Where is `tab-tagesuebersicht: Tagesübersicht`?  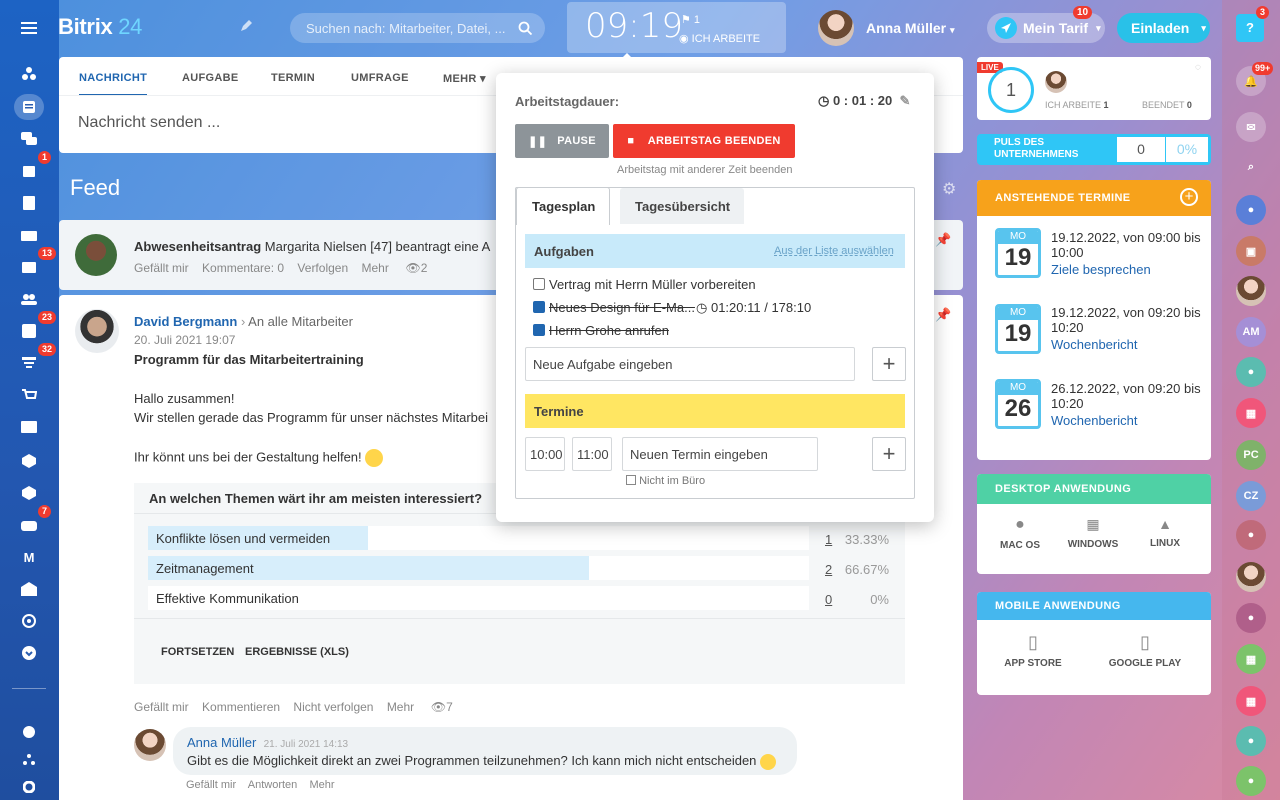 tab-tagesuebersicht: Tagesübersicht is located at coordinates (682, 206).